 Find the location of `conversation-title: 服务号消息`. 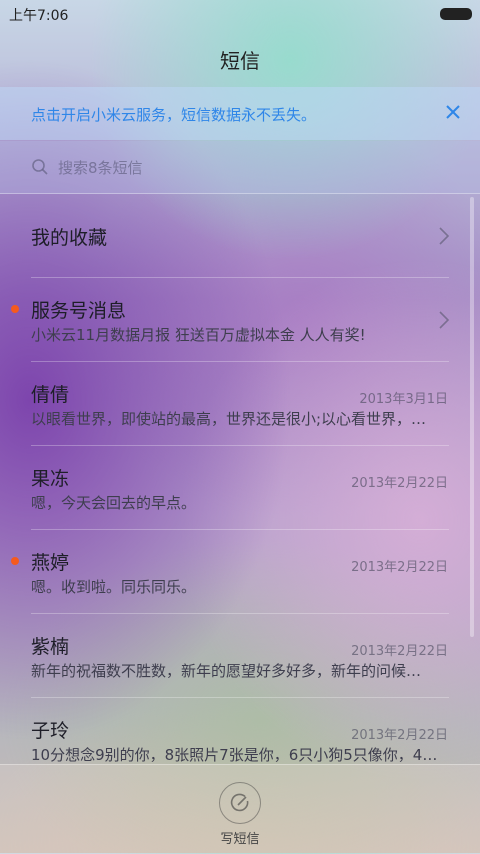

conversation-title: 服务号消息 is located at coordinates (79, 311).